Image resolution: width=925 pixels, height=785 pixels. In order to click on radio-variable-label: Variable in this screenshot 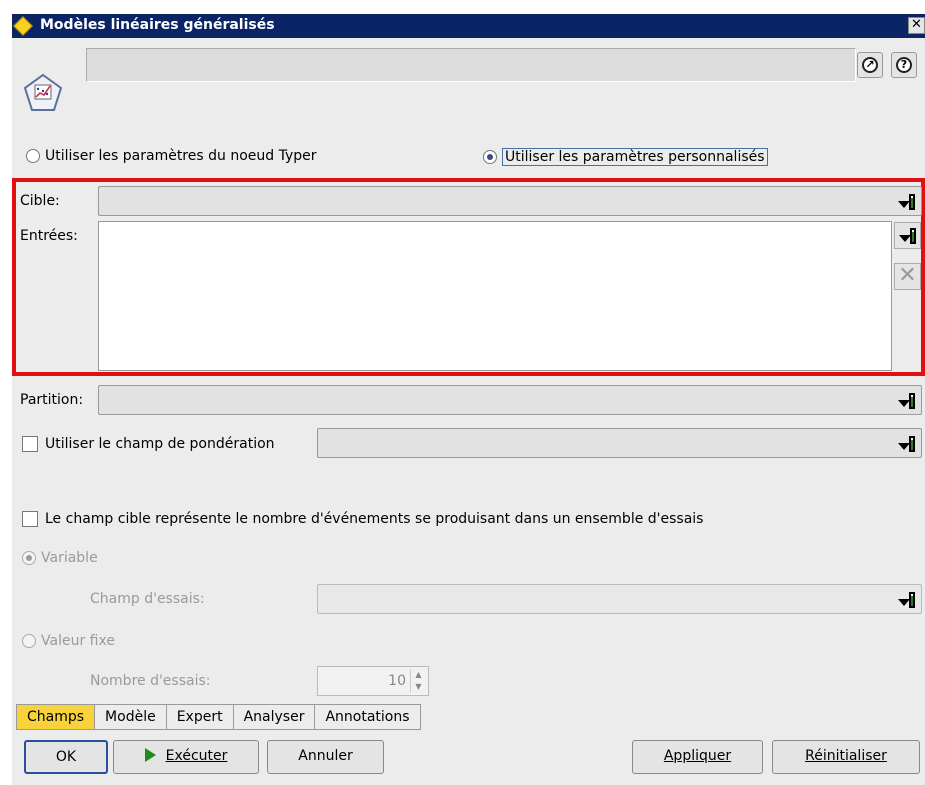, I will do `click(69, 558)`.